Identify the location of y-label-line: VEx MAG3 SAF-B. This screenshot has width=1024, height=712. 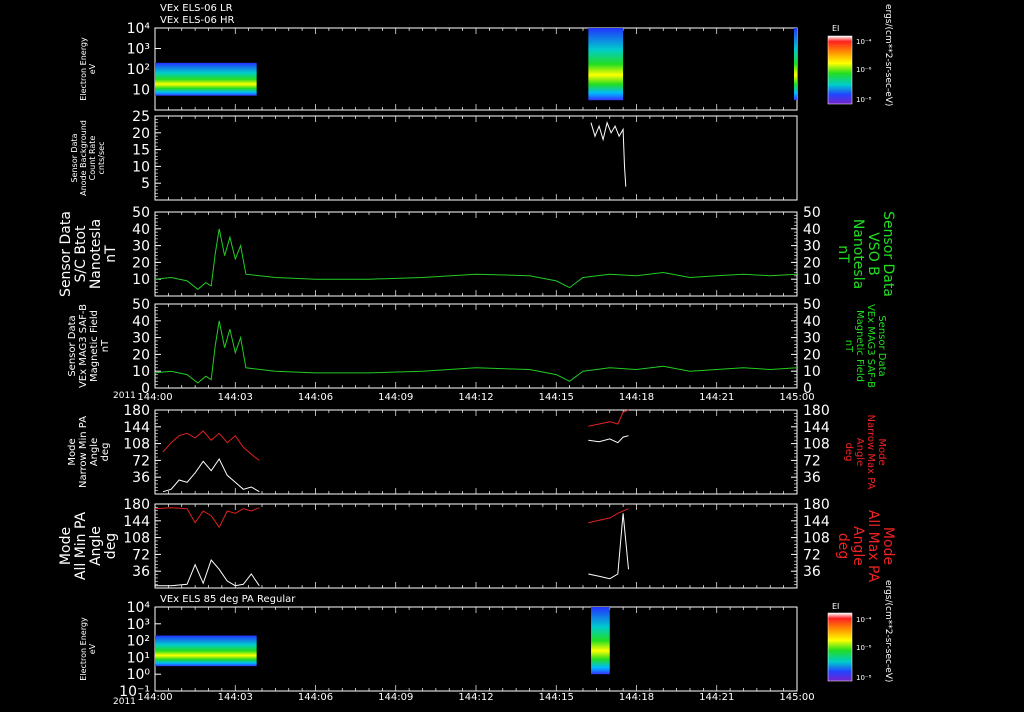
(83, 346).